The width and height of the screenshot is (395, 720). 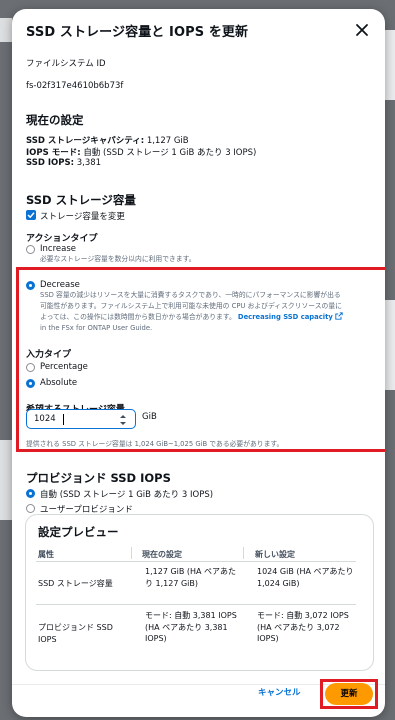 What do you see at coordinates (339, 316) in the screenshot?
I see `external-link-icon` at bounding box center [339, 316].